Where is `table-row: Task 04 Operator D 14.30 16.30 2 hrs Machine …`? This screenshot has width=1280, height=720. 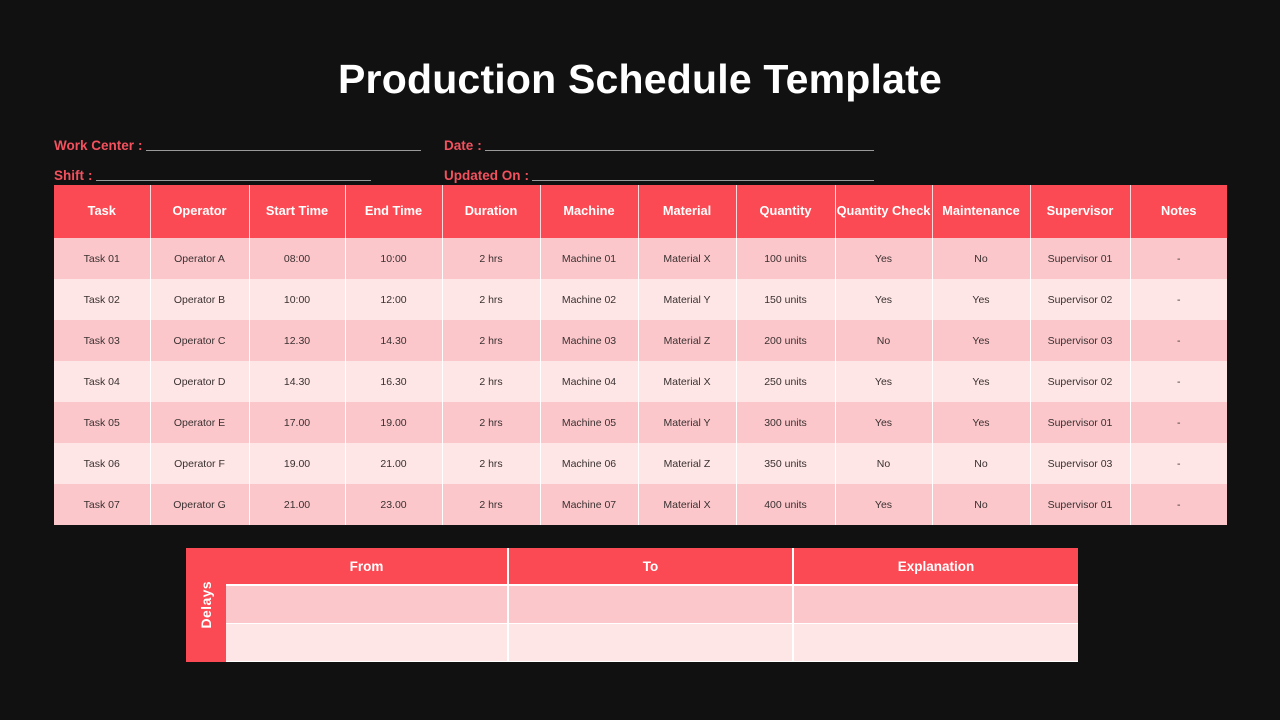 table-row: Task 04 Operator D 14.30 16.30 2 hrs Machine … is located at coordinates (640, 381).